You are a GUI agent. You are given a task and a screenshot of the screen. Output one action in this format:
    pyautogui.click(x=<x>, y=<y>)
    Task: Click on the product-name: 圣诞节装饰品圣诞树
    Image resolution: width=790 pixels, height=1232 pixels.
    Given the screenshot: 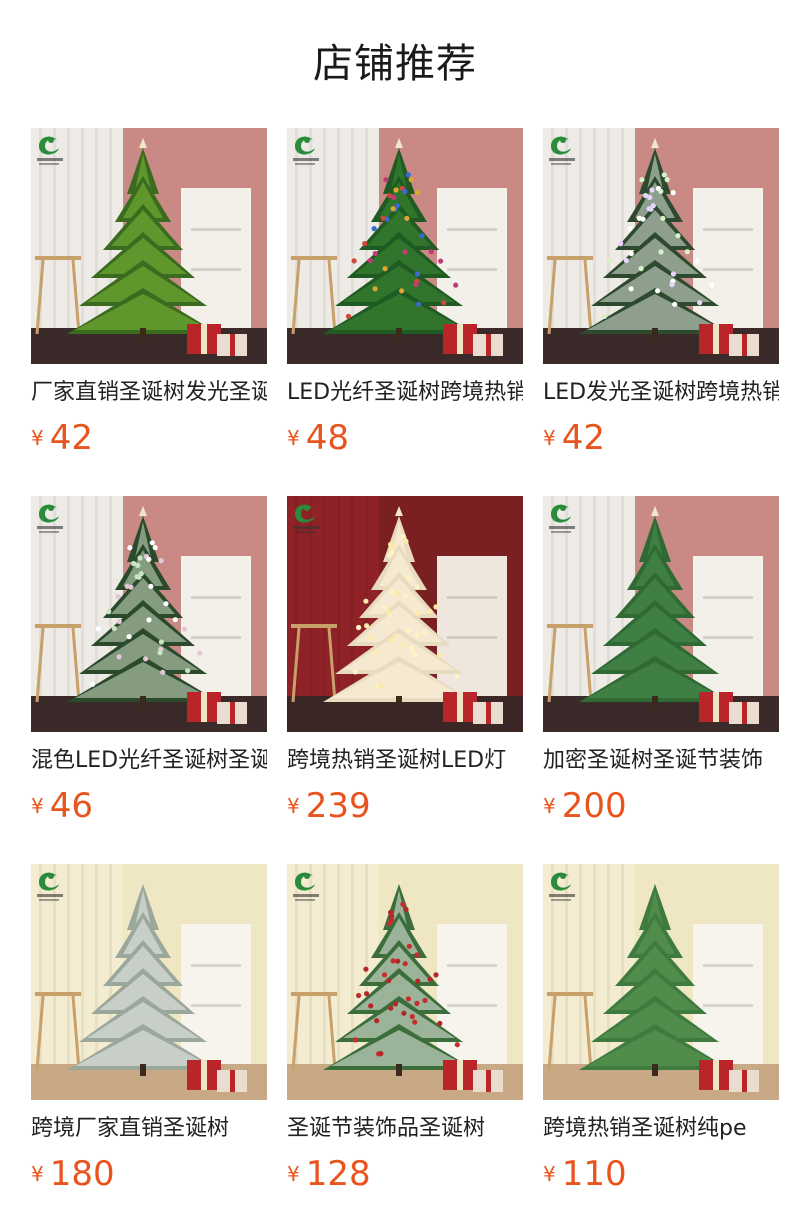 What is the action you would take?
    pyautogui.click(x=405, y=1129)
    